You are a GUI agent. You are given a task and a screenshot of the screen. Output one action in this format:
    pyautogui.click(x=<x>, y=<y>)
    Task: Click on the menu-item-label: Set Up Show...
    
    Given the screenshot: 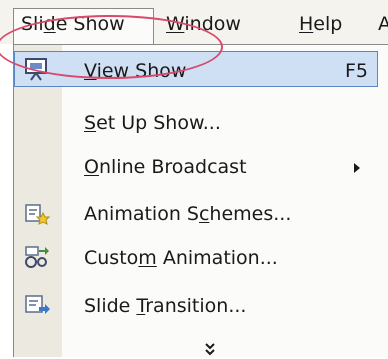 What is the action you would take?
    pyautogui.click(x=152, y=123)
    